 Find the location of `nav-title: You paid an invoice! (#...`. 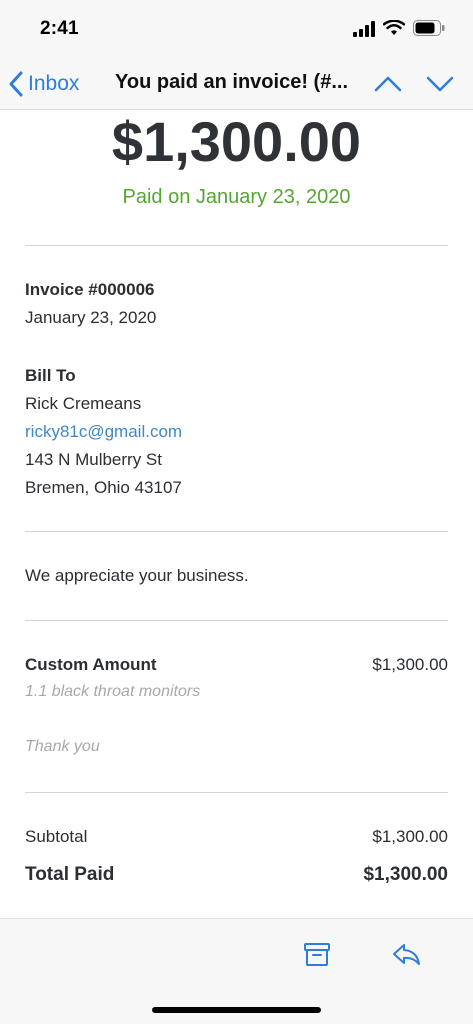

nav-title: You paid an invoice! (#... is located at coordinates (231, 82).